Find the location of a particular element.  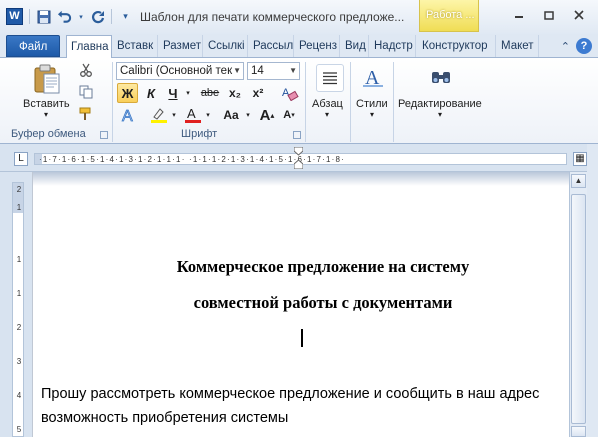

subscript-button: x₂ is located at coordinates (235, 93).